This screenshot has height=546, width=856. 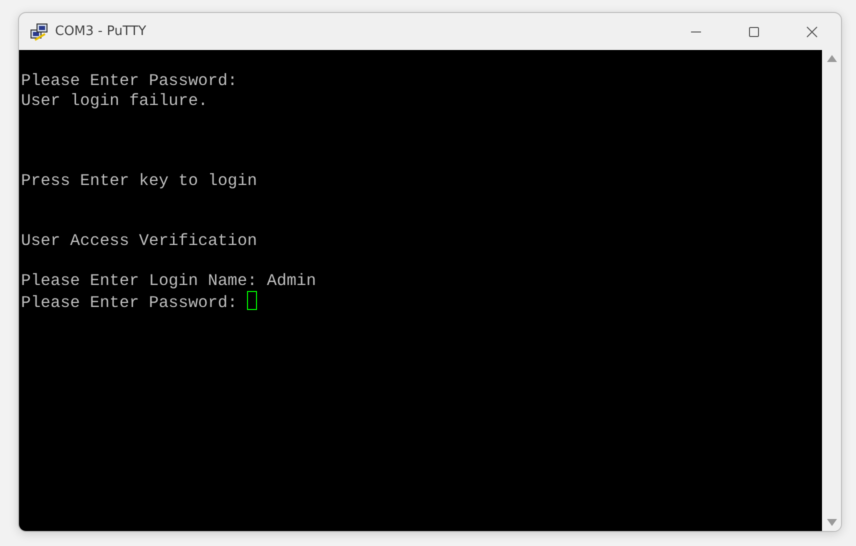 What do you see at coordinates (139, 240) in the screenshot?
I see `terminal-line: User Access Verification` at bounding box center [139, 240].